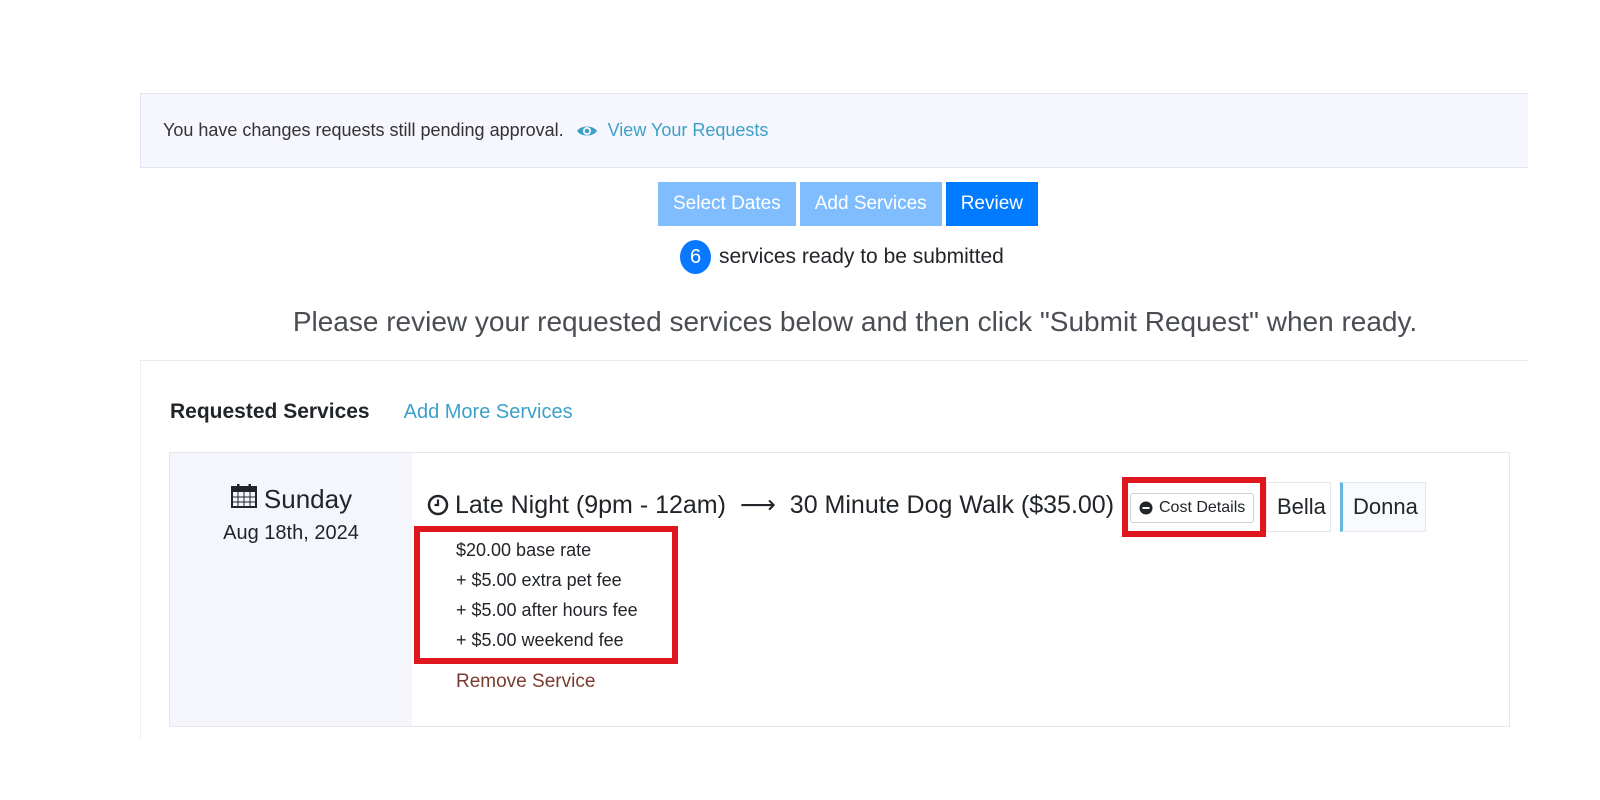 This screenshot has width=1600, height=800. What do you see at coordinates (547, 610) in the screenshot?
I see `cost-line-after-hours: + $5.00 after hours fee` at bounding box center [547, 610].